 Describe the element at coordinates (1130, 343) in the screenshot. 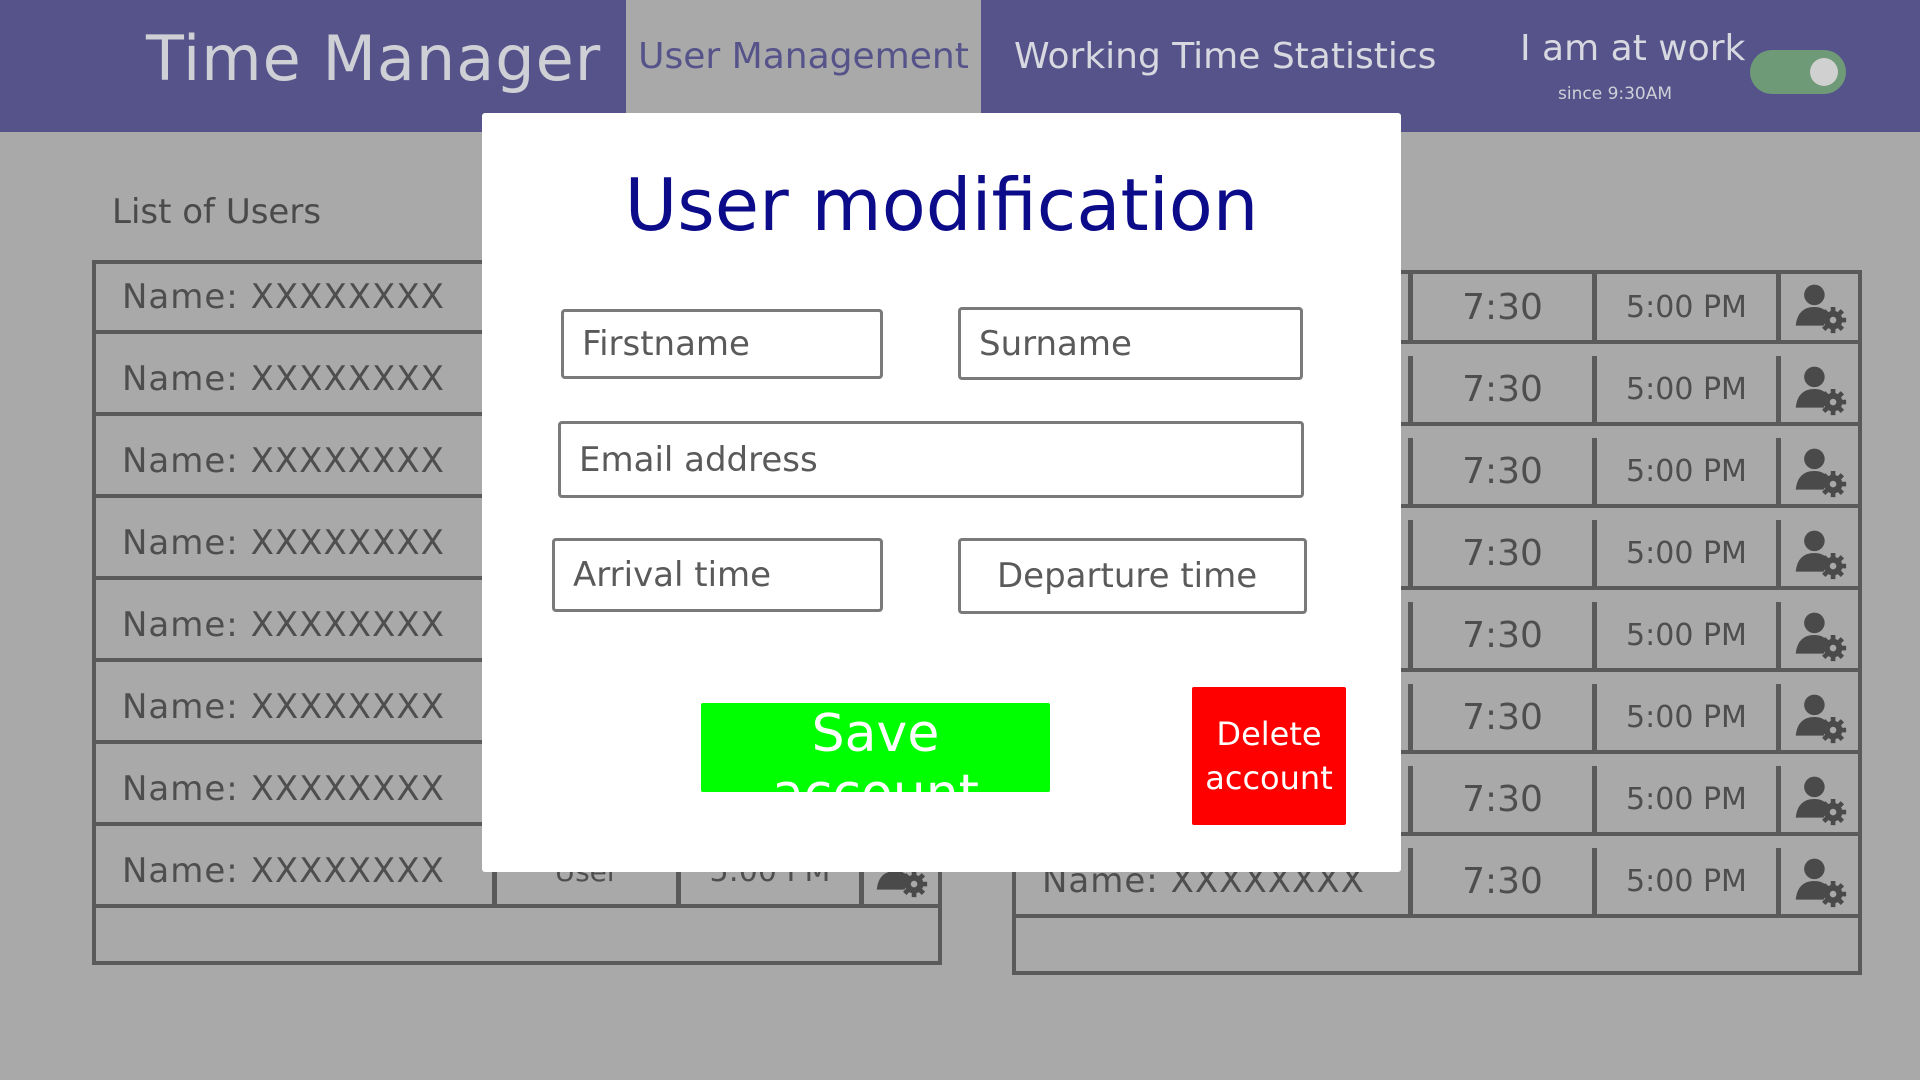

I see `surname-field` at that location.